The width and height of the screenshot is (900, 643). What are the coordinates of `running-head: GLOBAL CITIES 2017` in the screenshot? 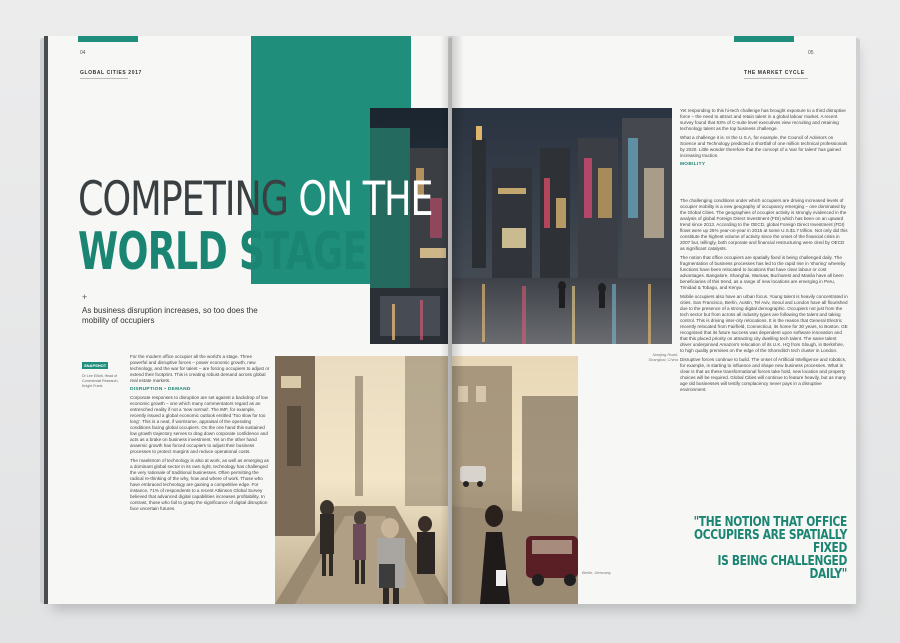 It's located at (111, 73).